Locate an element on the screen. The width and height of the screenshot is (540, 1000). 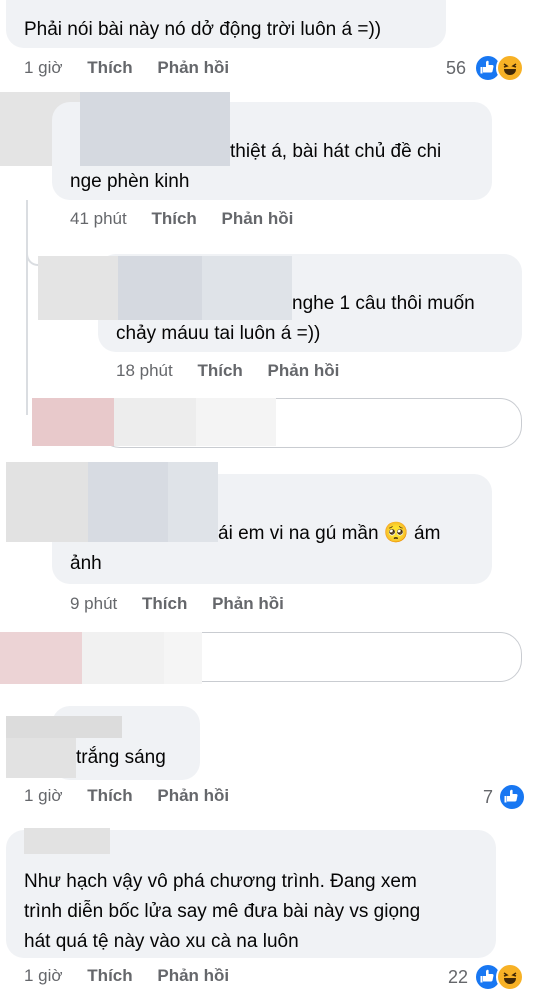
like-icon is located at coordinates (512, 797).